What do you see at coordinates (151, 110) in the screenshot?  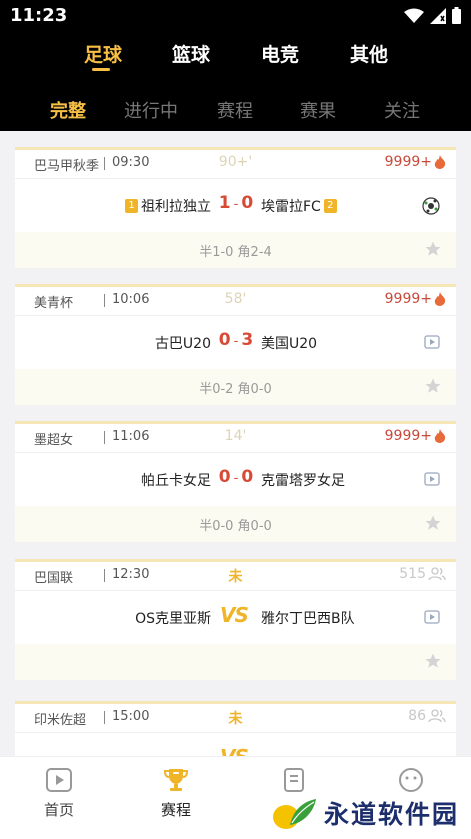 I see `tab-live: 进行中` at bounding box center [151, 110].